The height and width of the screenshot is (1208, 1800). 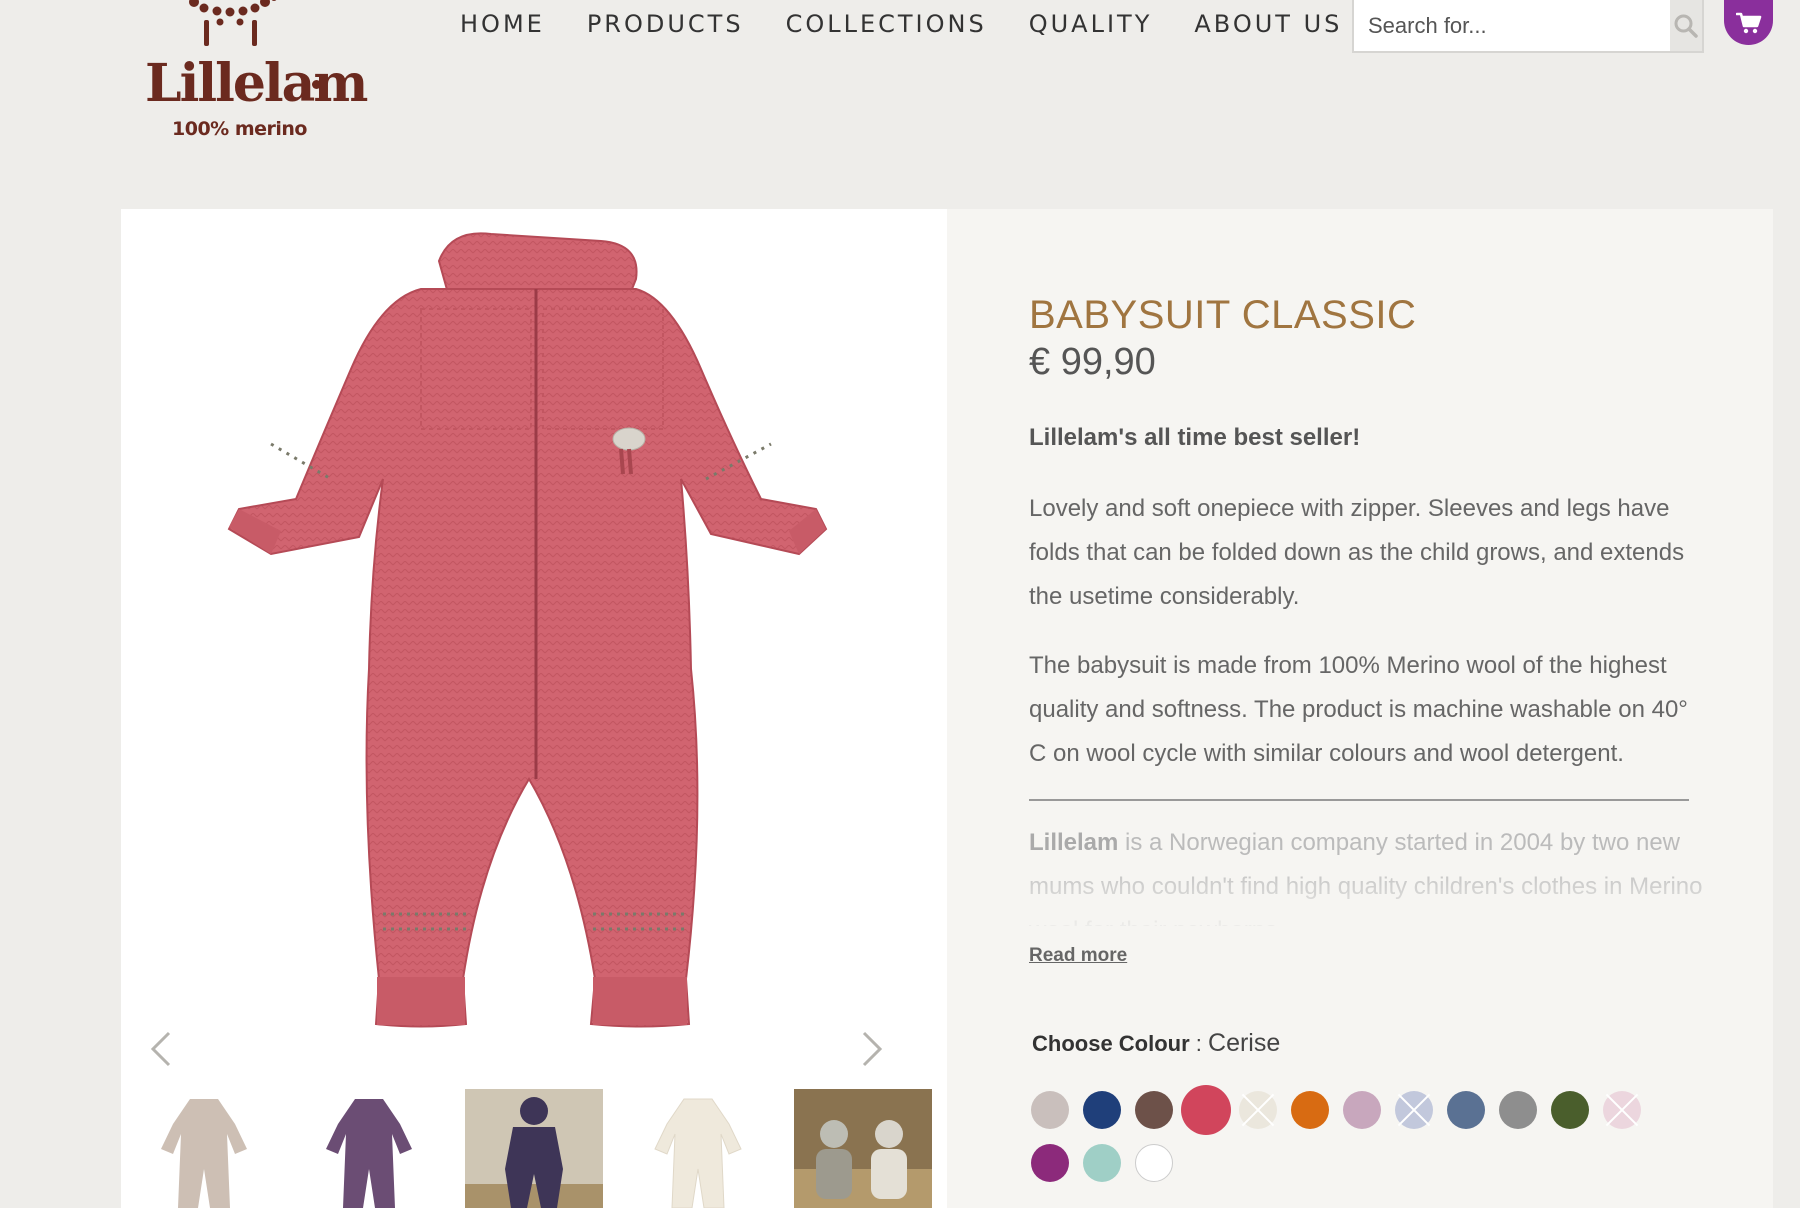 I want to click on search-icon, so click(x=1686, y=26).